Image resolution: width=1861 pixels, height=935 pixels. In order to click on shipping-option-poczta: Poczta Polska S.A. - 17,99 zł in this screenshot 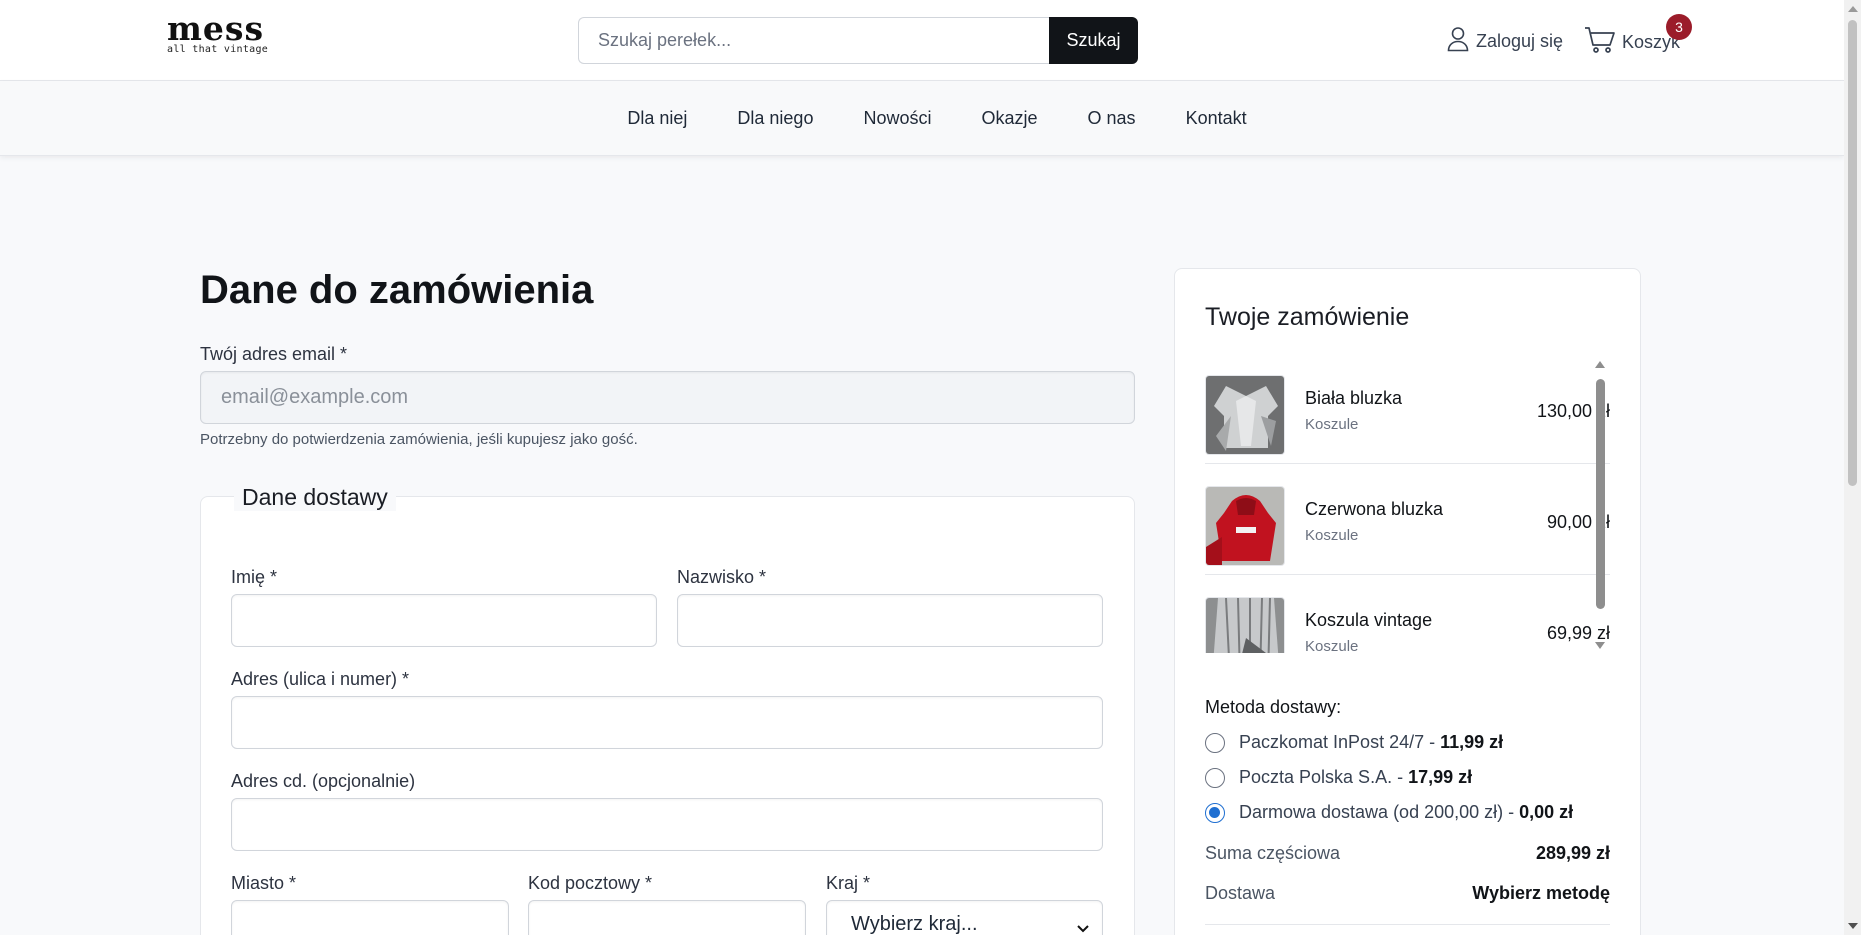, I will do `click(1338, 777)`.